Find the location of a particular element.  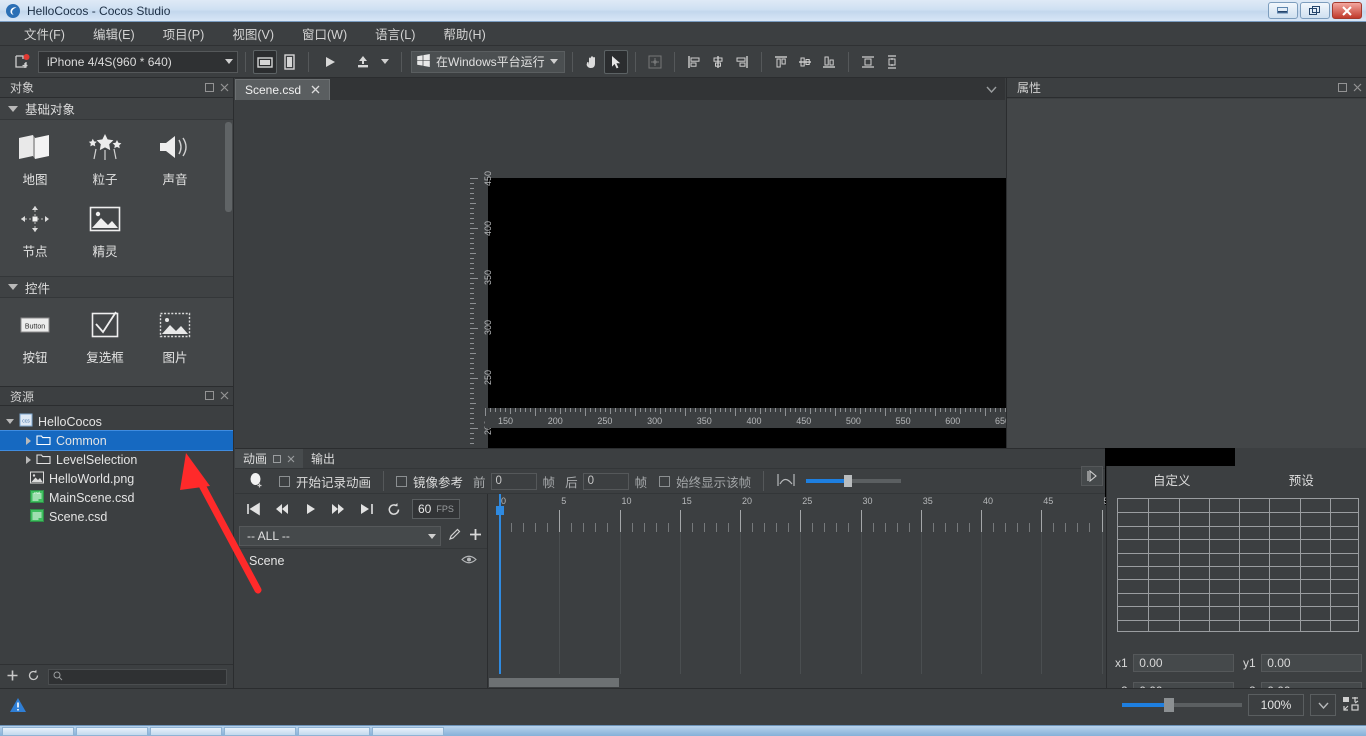

tree-item-common: Common is located at coordinates (116, 440).